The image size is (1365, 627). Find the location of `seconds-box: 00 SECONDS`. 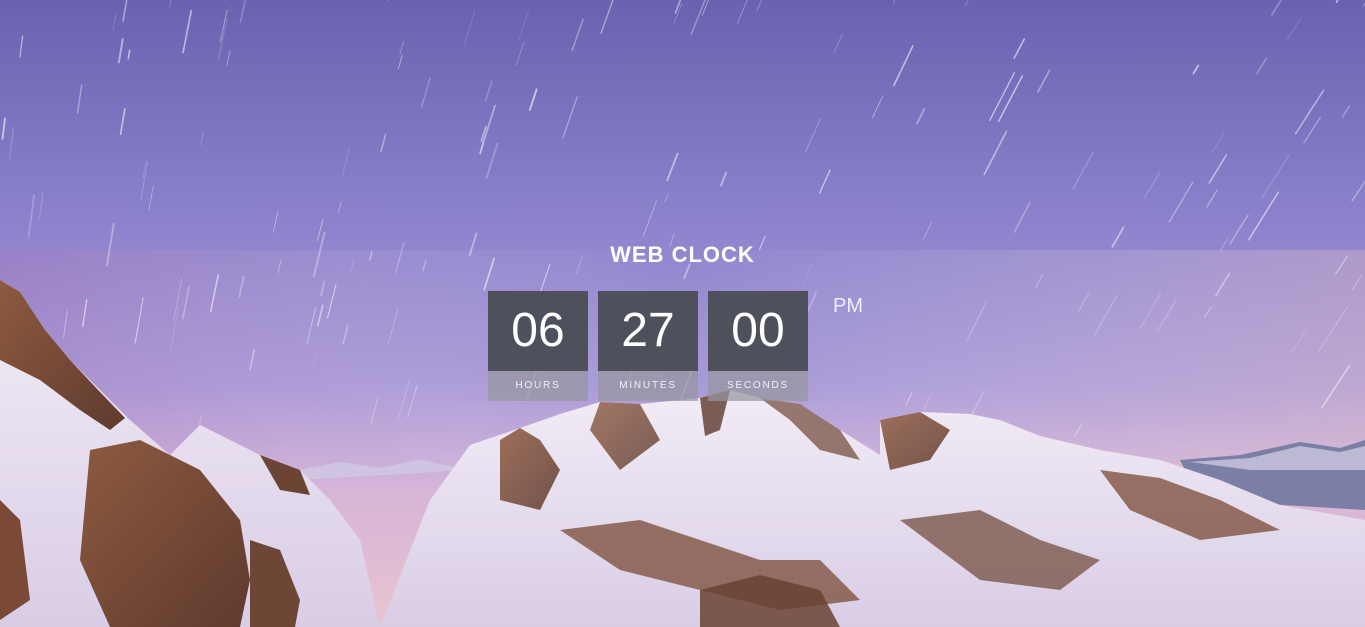

seconds-box: 00 SECONDS is located at coordinates (758, 346).